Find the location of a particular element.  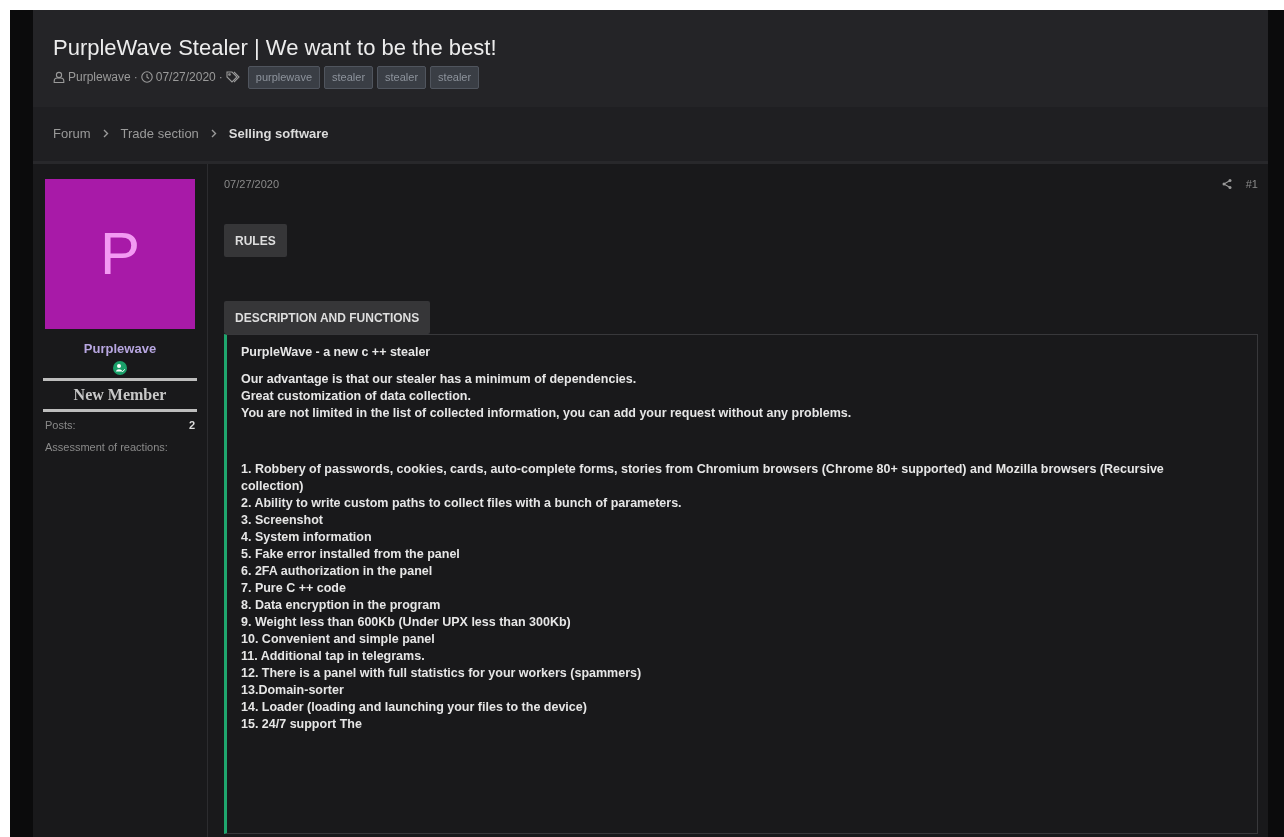

author-link: Purplewave is located at coordinates (99, 77).